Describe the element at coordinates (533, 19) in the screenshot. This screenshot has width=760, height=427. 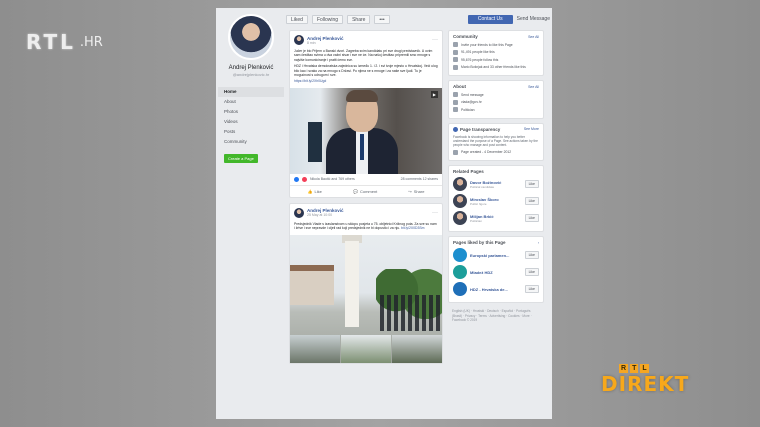
I see `send-message-button: Send Message` at that location.